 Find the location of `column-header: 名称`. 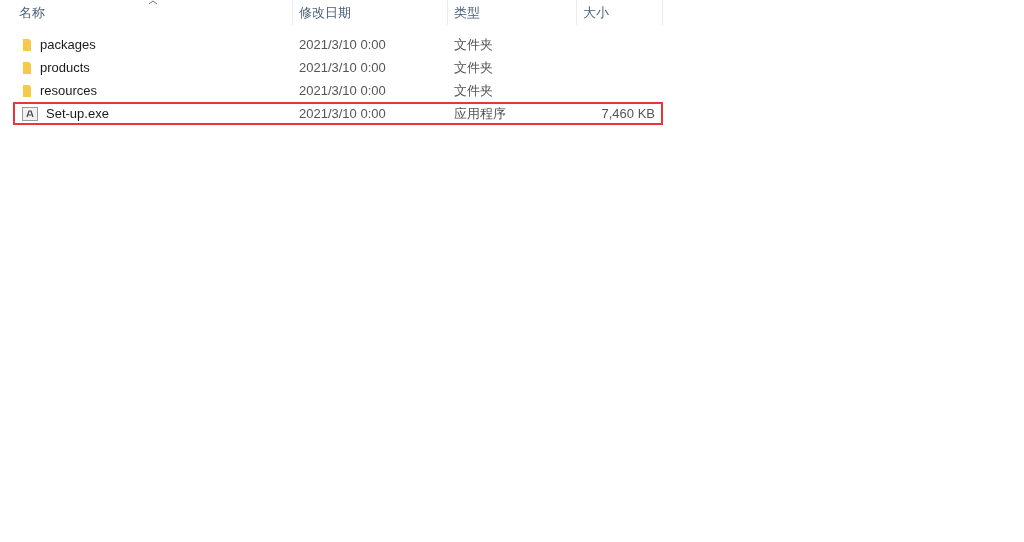

column-header: 名称 is located at coordinates (153, 12).